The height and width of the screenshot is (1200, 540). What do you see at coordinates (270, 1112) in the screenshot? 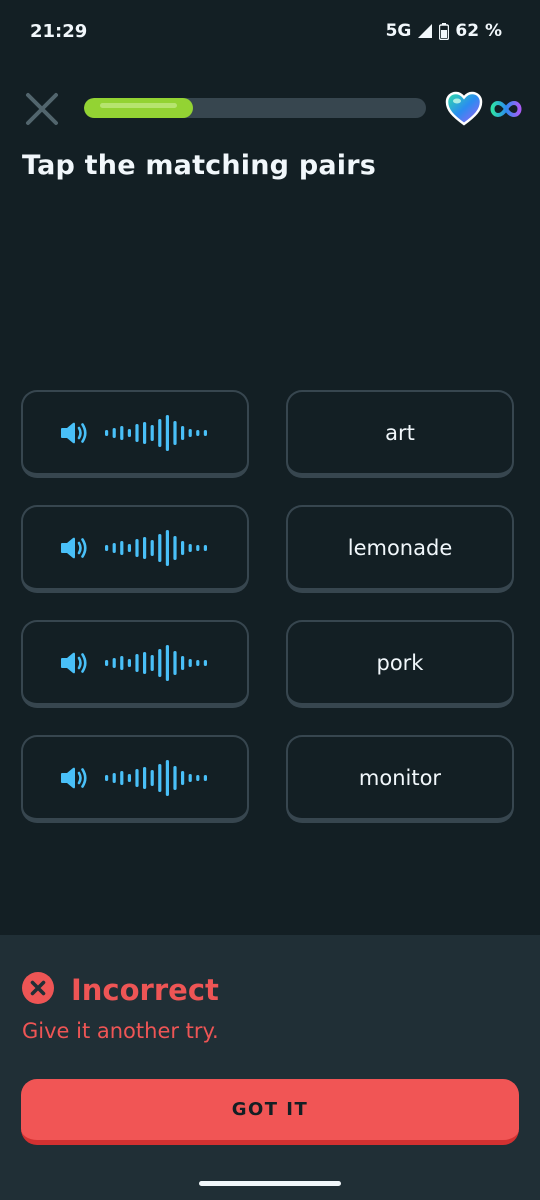
I see `got-it-button: GOT IT` at bounding box center [270, 1112].